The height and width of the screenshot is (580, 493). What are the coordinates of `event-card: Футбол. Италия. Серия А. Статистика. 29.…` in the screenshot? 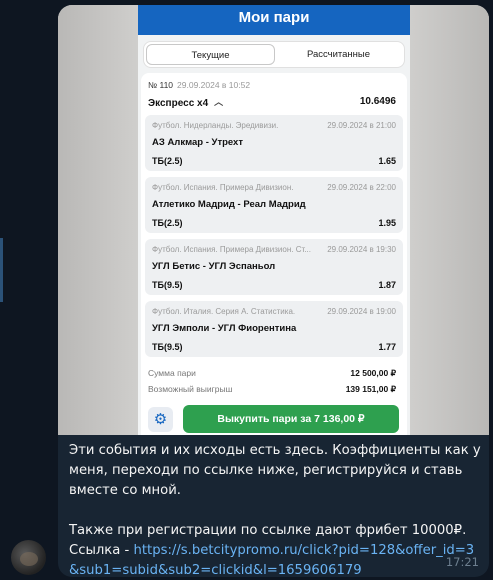 It's located at (274, 329).